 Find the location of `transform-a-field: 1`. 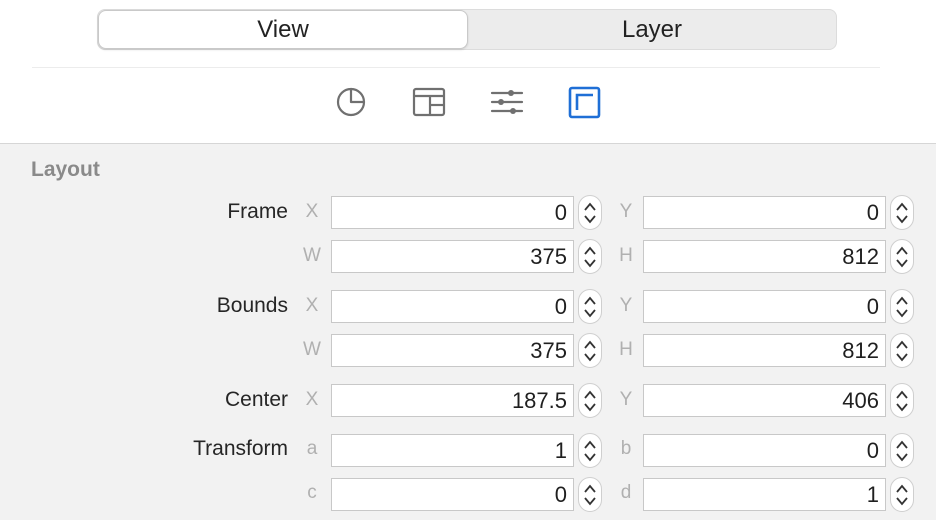

transform-a-field: 1 is located at coordinates (452, 450).